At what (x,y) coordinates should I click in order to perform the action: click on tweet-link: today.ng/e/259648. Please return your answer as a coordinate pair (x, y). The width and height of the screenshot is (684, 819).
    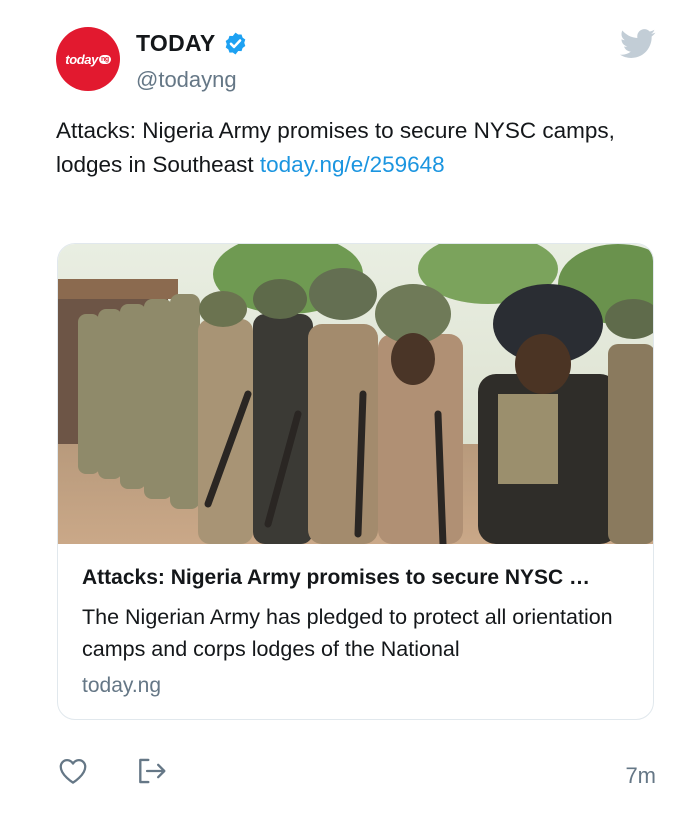
    Looking at the image, I should click on (352, 164).